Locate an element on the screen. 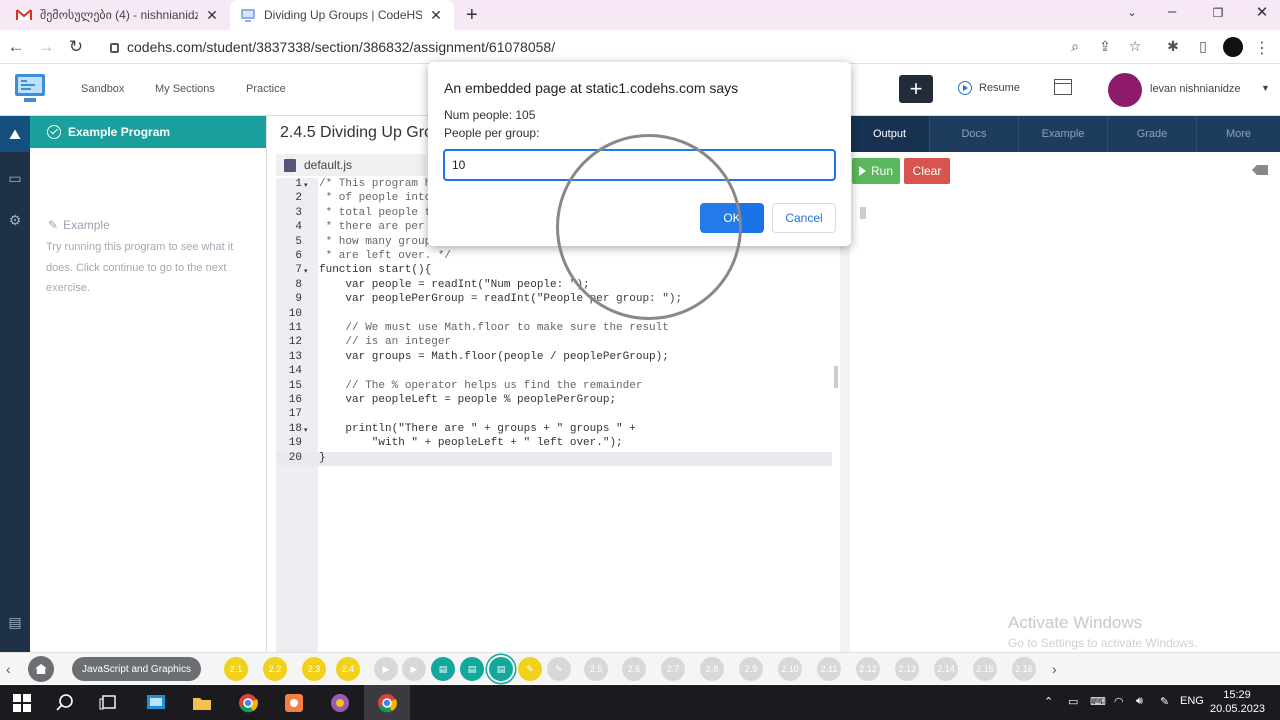 This screenshot has height=720, width=1280. battery-icon: ▭ is located at coordinates (1073, 701).